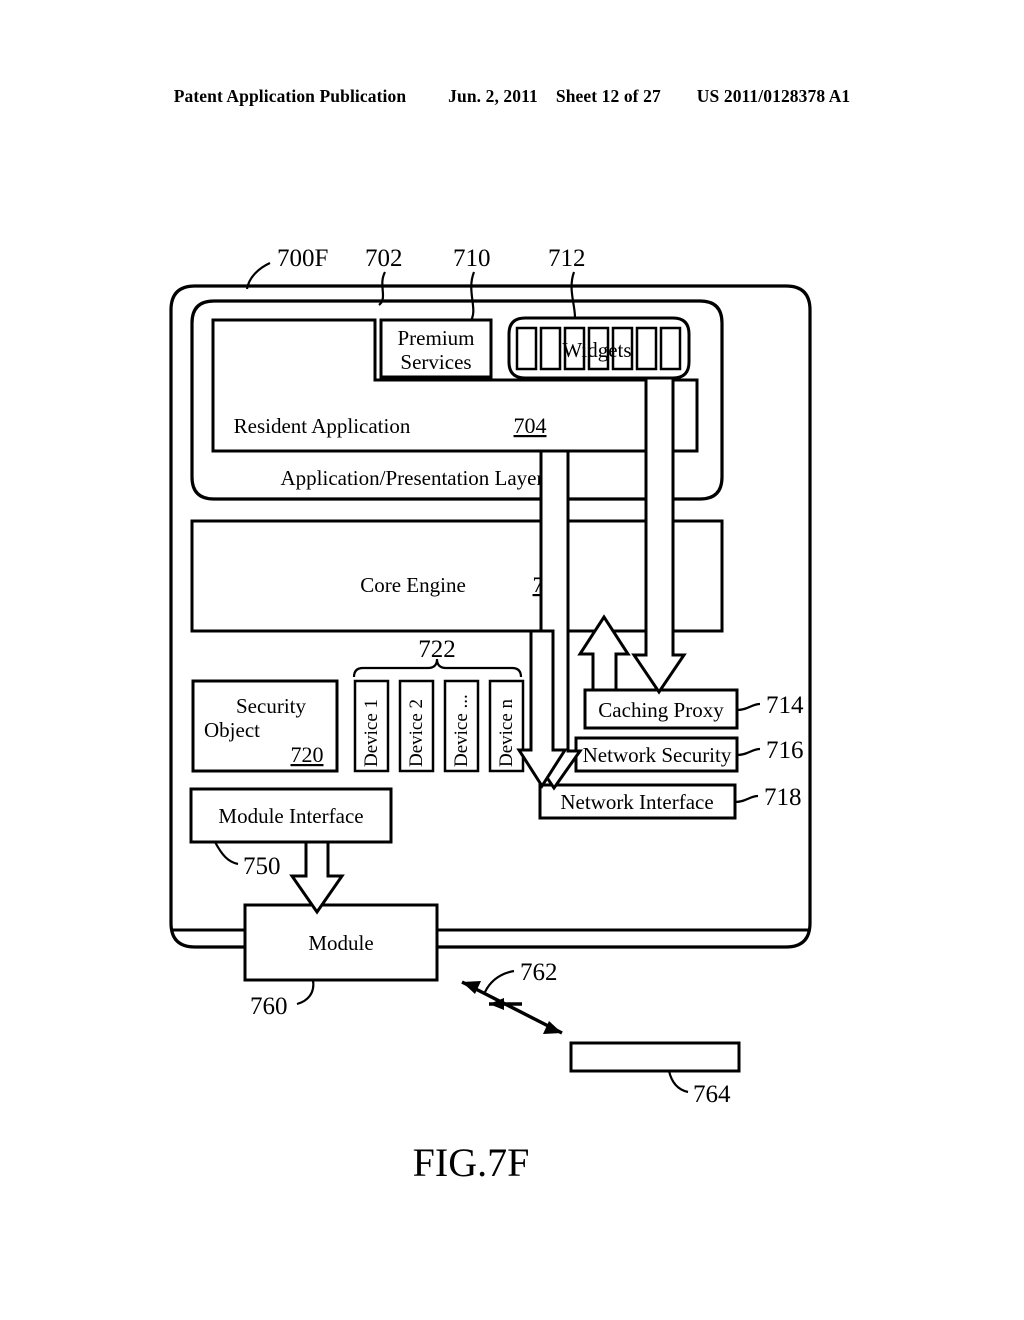 The width and height of the screenshot is (1024, 1320). Describe the element at coordinates (785, 705) in the screenshot. I see `ref-714: 714` at that location.